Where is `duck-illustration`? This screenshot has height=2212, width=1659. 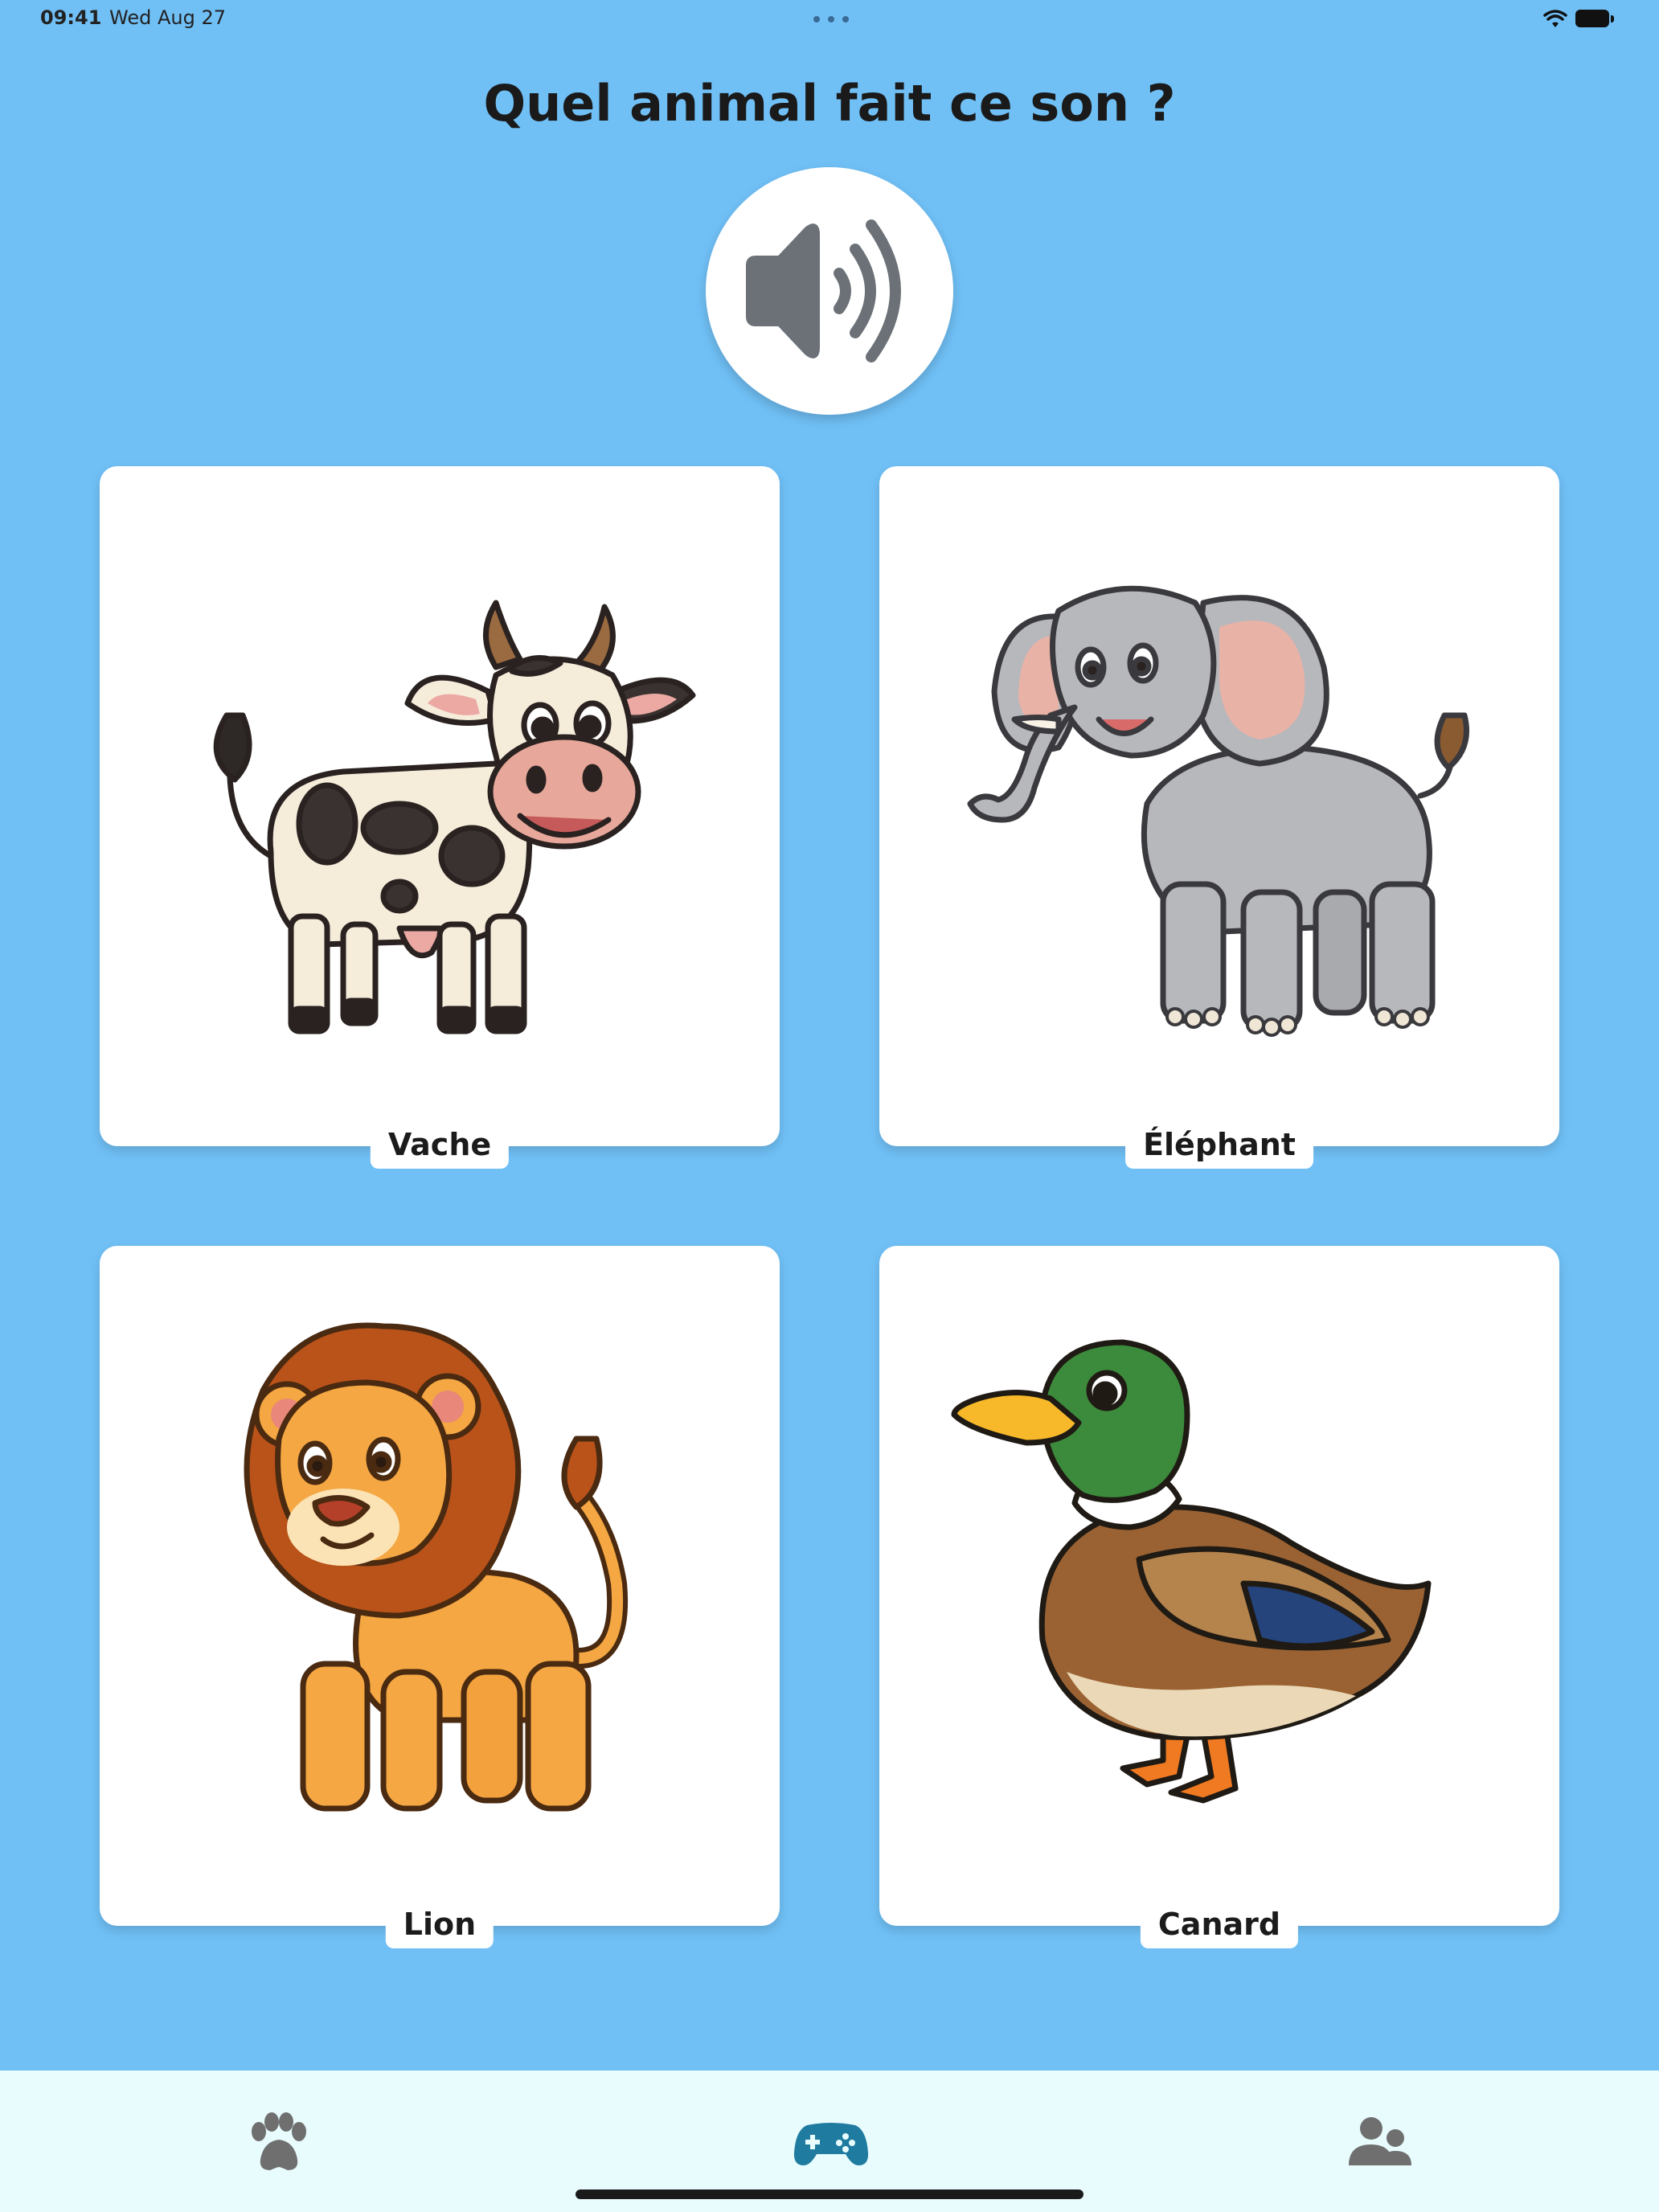 duck-illustration is located at coordinates (1191, 1571).